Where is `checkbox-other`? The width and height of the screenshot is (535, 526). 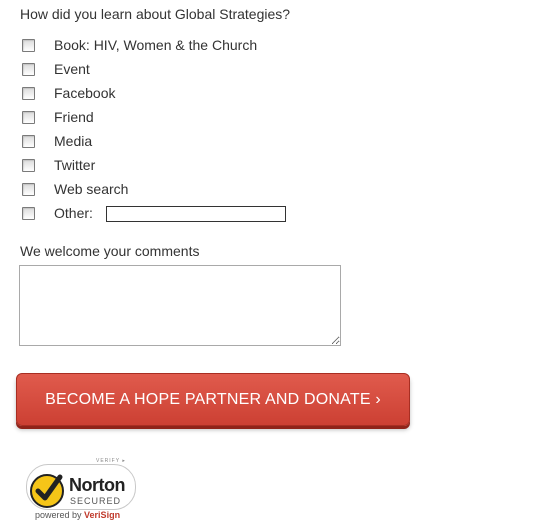
checkbox-other is located at coordinates (28, 213).